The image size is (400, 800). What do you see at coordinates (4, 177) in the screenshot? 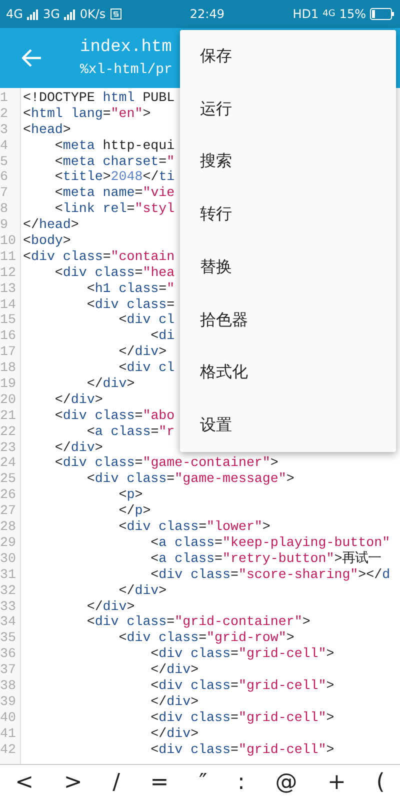
I see `line-number: 6` at bounding box center [4, 177].